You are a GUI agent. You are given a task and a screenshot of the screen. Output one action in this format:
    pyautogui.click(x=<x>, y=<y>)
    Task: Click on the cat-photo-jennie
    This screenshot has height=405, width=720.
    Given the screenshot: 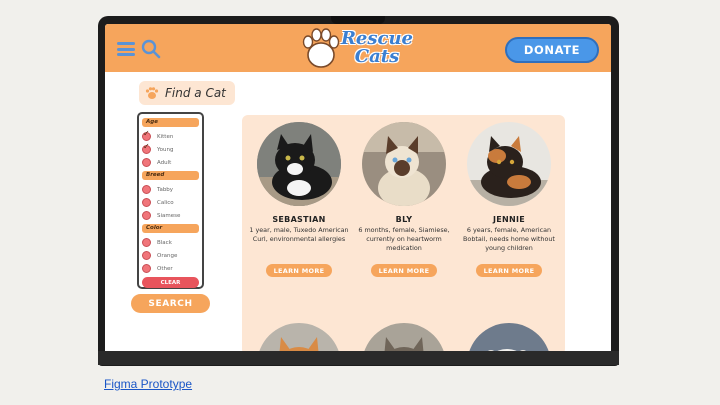 What is the action you would take?
    pyautogui.click(x=509, y=164)
    